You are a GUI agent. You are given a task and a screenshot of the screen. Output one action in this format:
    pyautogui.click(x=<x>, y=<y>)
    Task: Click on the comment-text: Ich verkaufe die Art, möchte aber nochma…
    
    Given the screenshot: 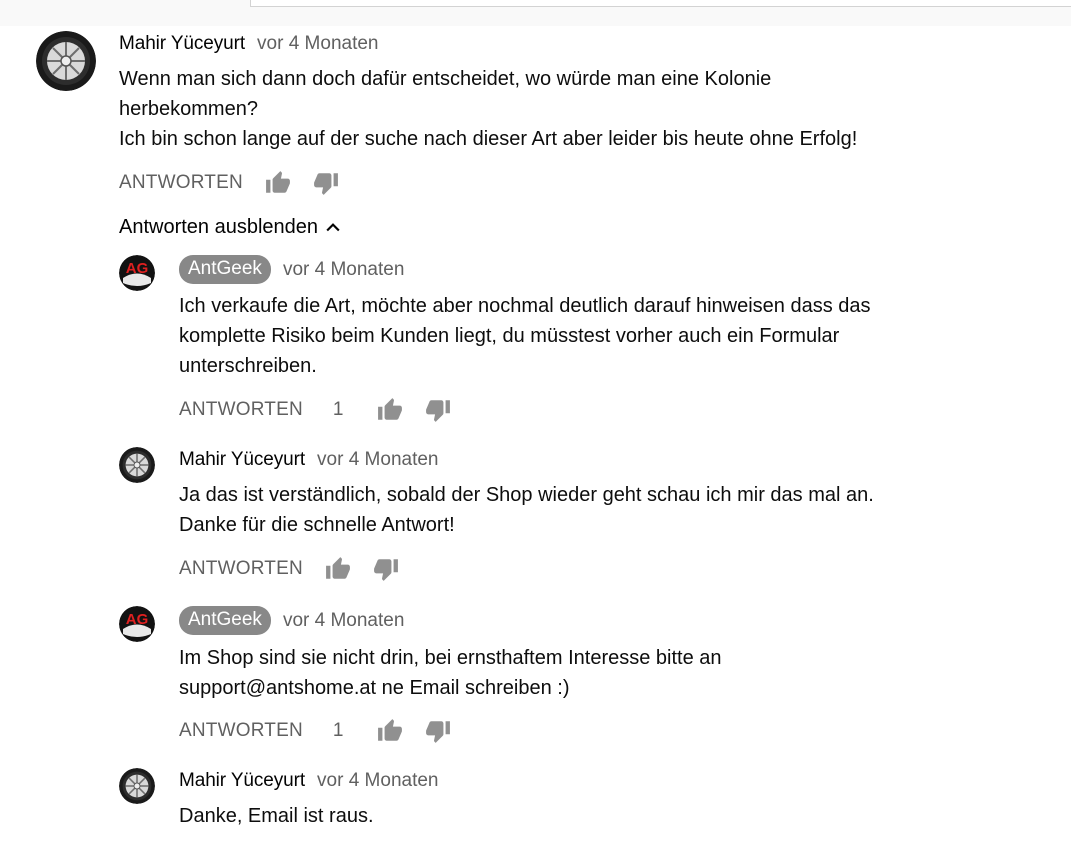 What is the action you would take?
    pyautogui.click(x=525, y=336)
    